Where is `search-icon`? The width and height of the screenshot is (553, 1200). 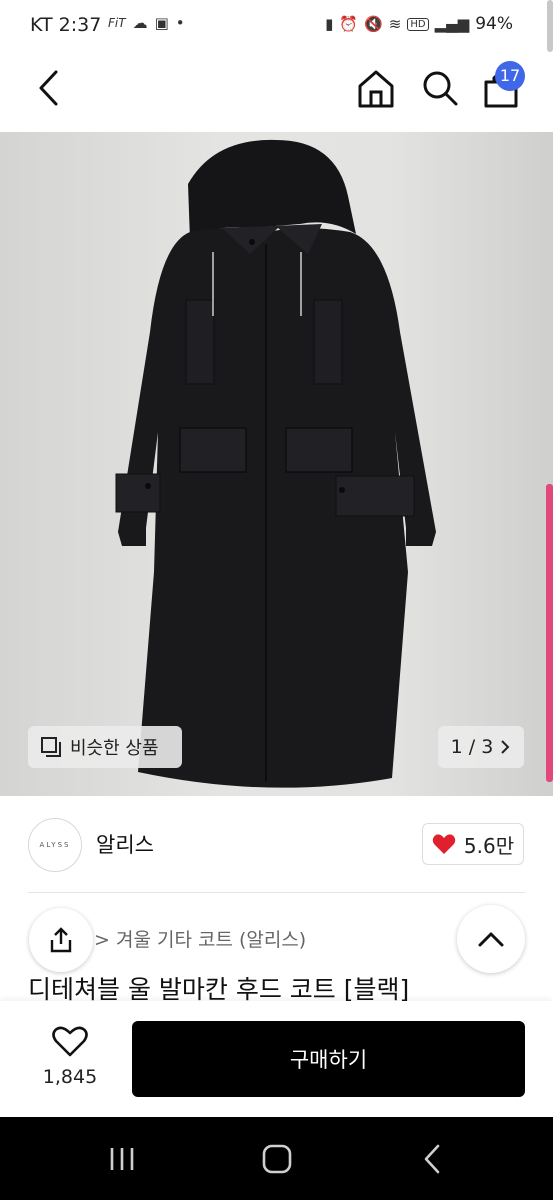 search-icon is located at coordinates (440, 88).